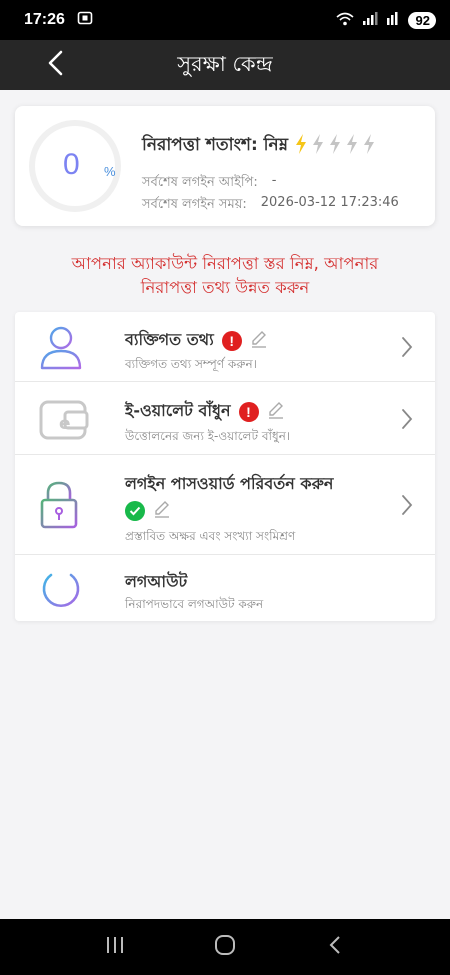 The image size is (450, 975). I want to click on status-bar: 17:26 92, so click(225, 20).